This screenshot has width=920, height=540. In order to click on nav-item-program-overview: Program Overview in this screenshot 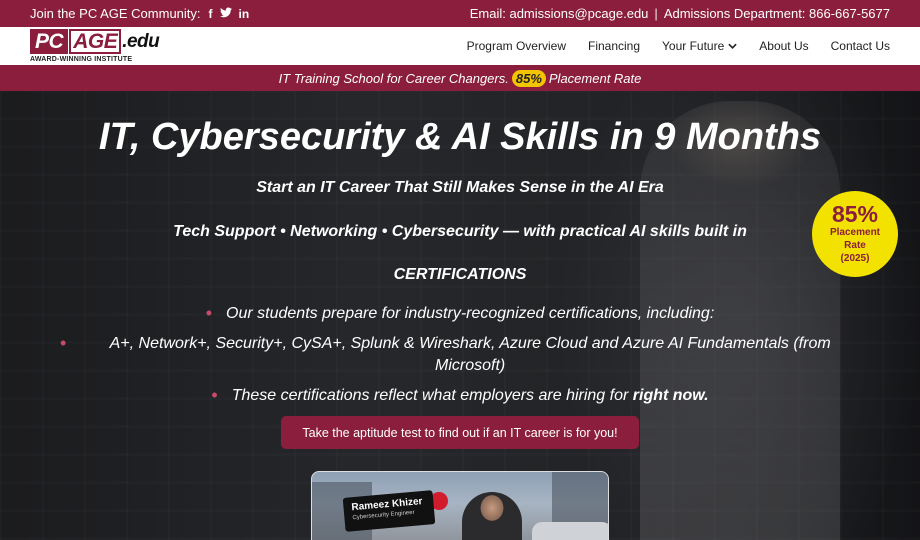, I will do `click(516, 46)`.